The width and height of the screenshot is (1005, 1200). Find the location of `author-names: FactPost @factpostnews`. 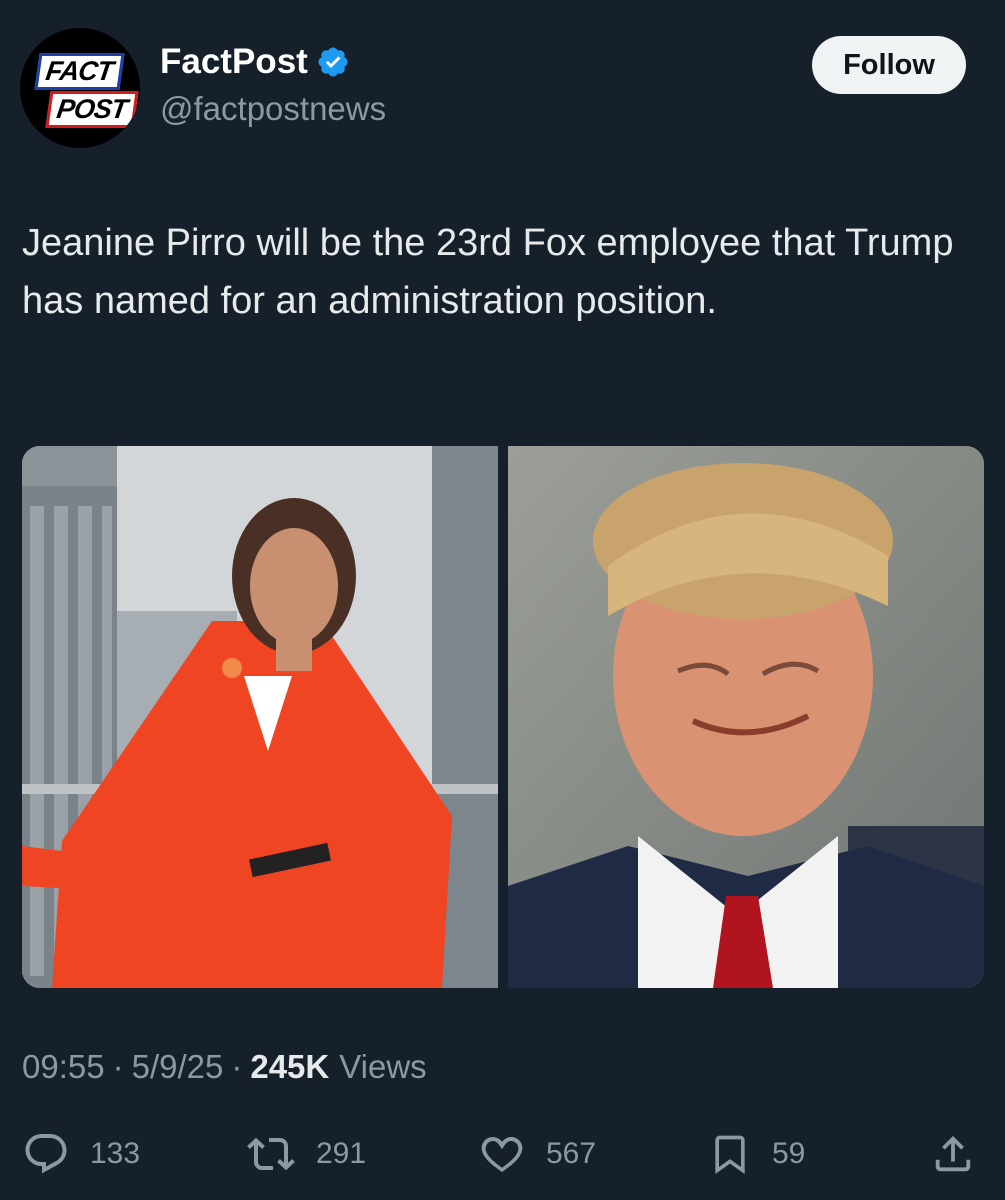

author-names: FactPost @factpostnews is located at coordinates (273, 84).